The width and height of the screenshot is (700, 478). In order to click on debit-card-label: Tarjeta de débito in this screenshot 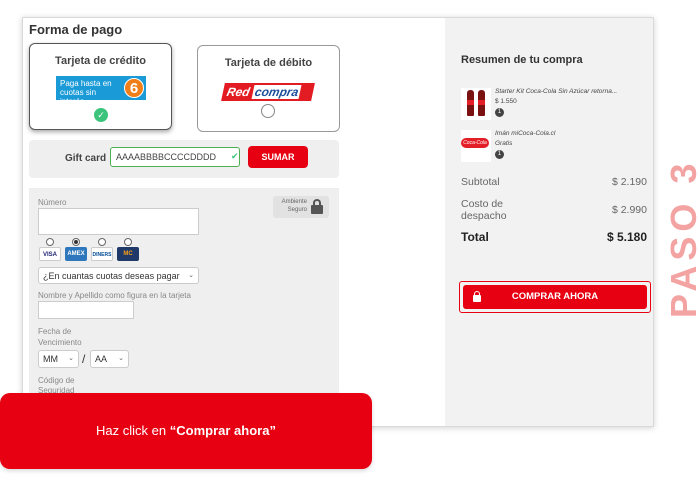, I will do `click(268, 63)`.